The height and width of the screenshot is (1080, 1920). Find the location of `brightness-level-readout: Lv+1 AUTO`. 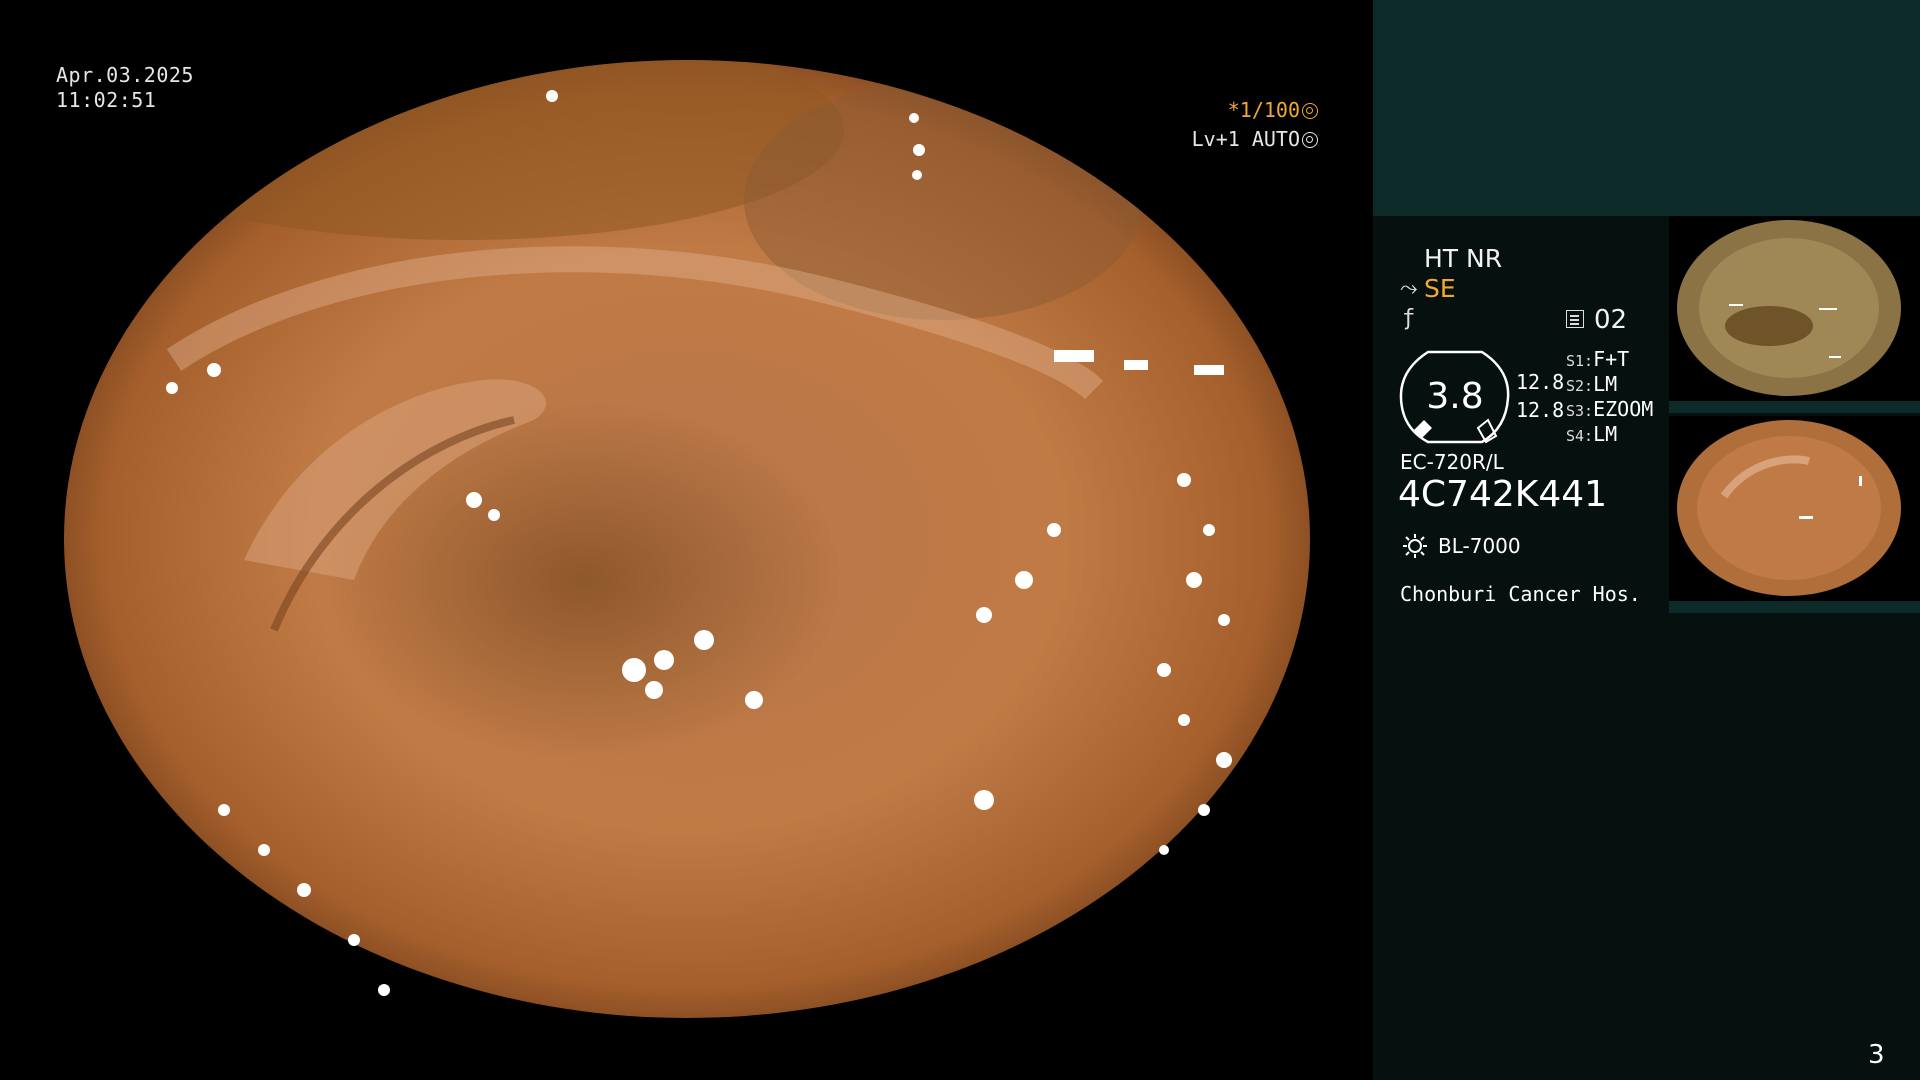

brightness-level-readout: Lv+1 AUTO is located at coordinates (1254, 139).